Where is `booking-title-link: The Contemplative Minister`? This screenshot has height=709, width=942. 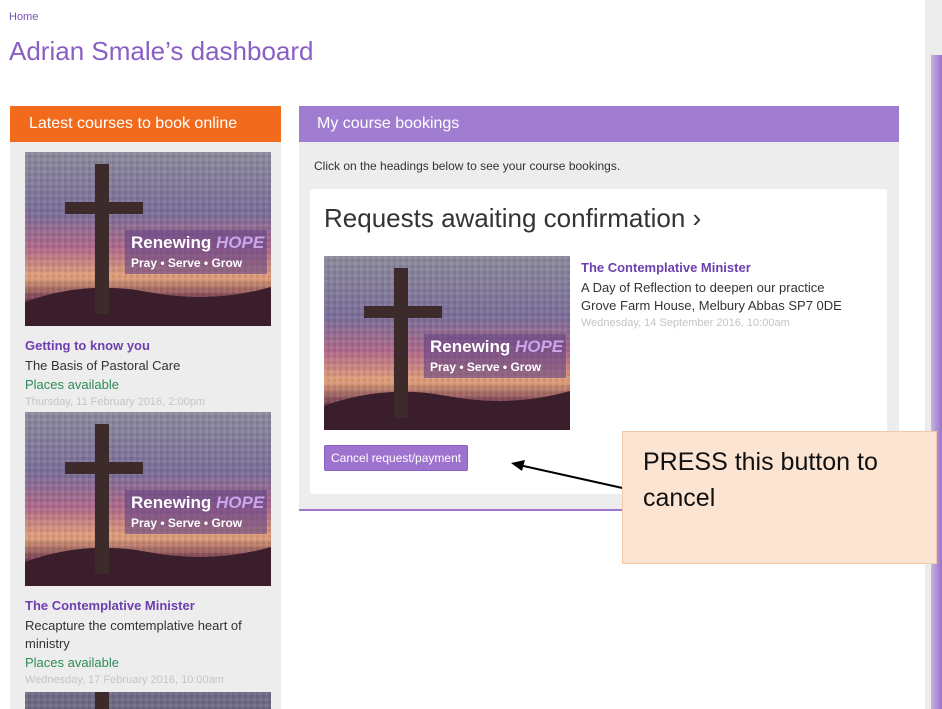 booking-title-link: The Contemplative Minister is located at coordinates (726, 267).